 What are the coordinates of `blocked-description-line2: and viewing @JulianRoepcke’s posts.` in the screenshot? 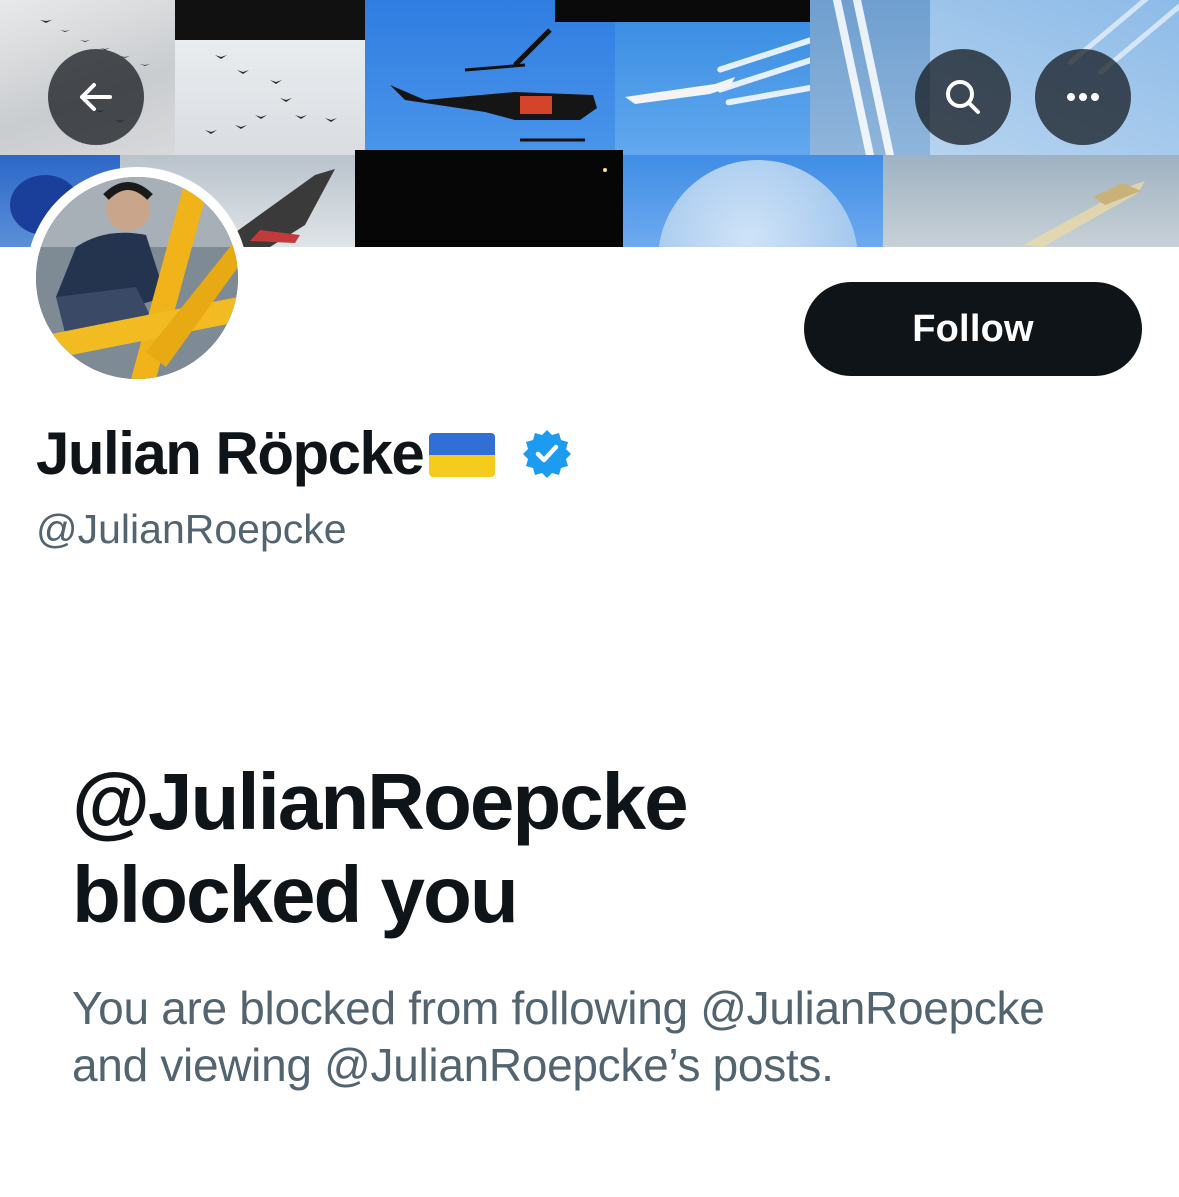 It's located at (453, 1065).